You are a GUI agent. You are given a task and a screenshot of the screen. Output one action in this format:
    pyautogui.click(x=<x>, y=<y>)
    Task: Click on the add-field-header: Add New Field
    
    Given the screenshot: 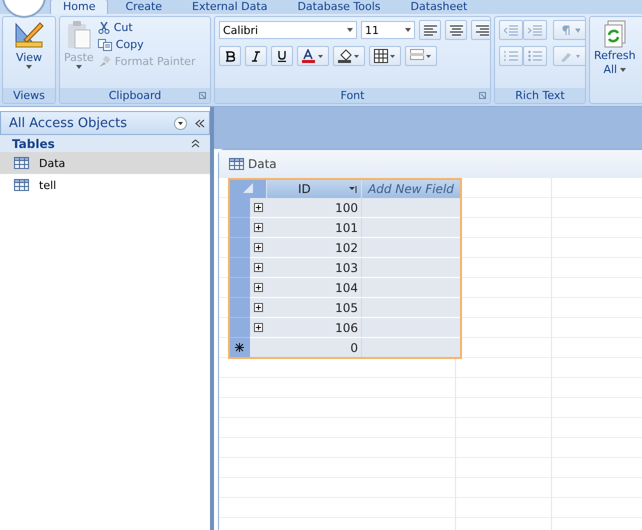 What is the action you would take?
    pyautogui.click(x=411, y=188)
    